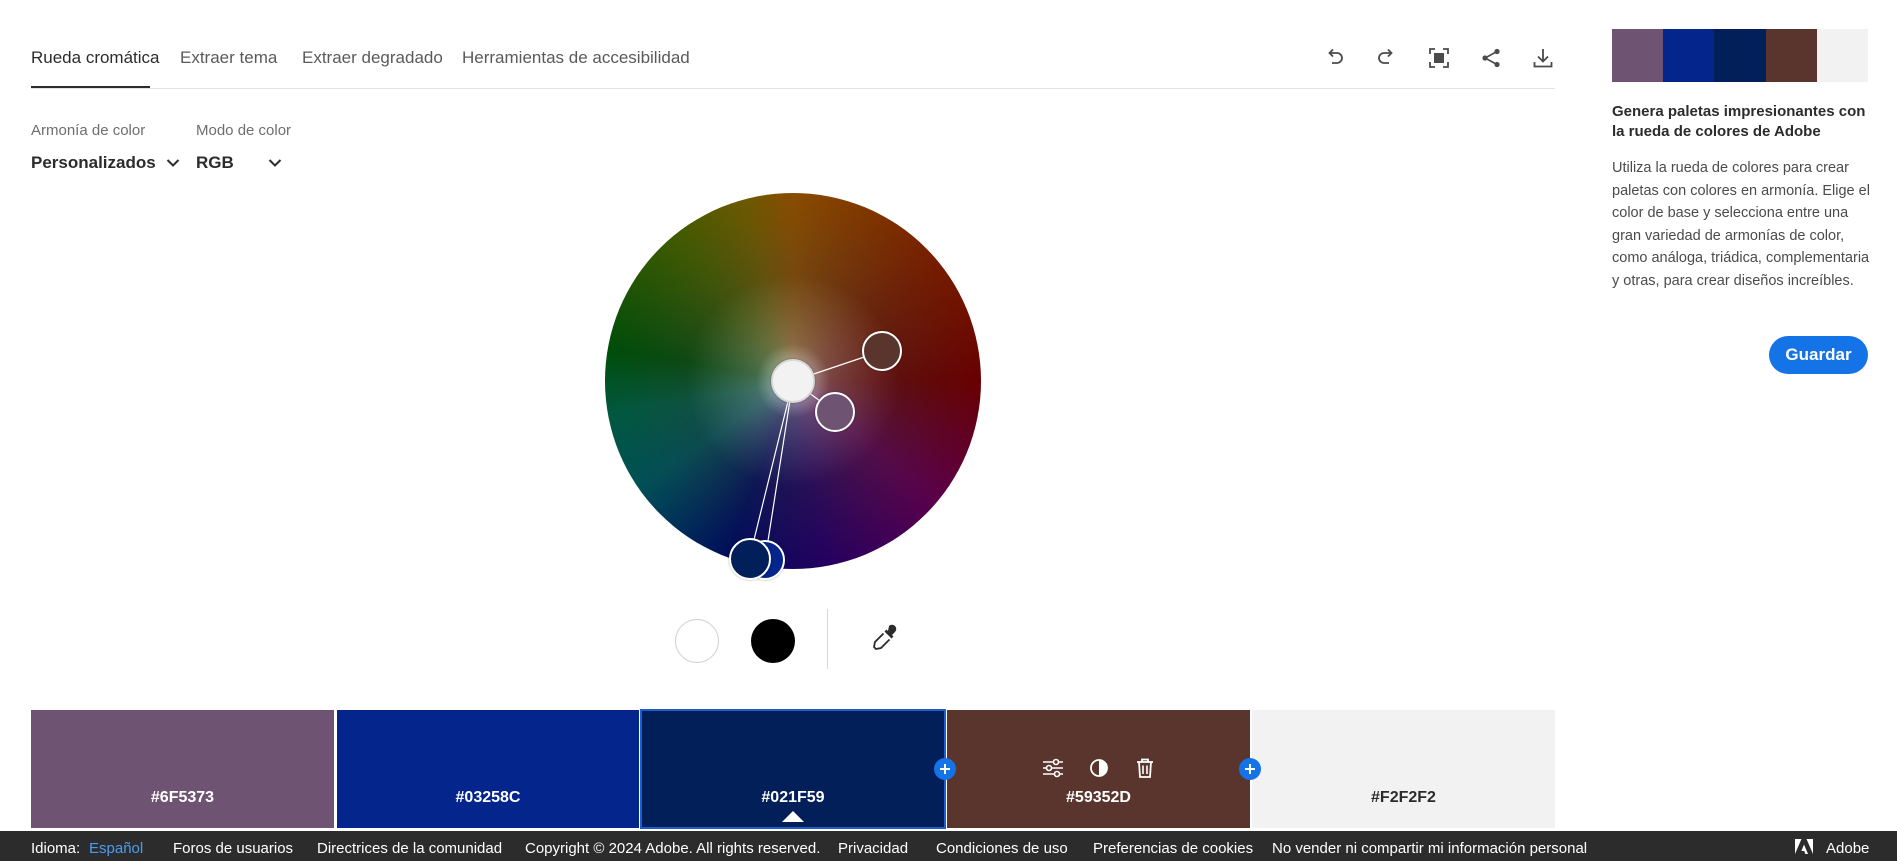  Describe the element at coordinates (1403, 798) in the screenshot. I see `swatch-hex-label: #F2F2F2` at that location.